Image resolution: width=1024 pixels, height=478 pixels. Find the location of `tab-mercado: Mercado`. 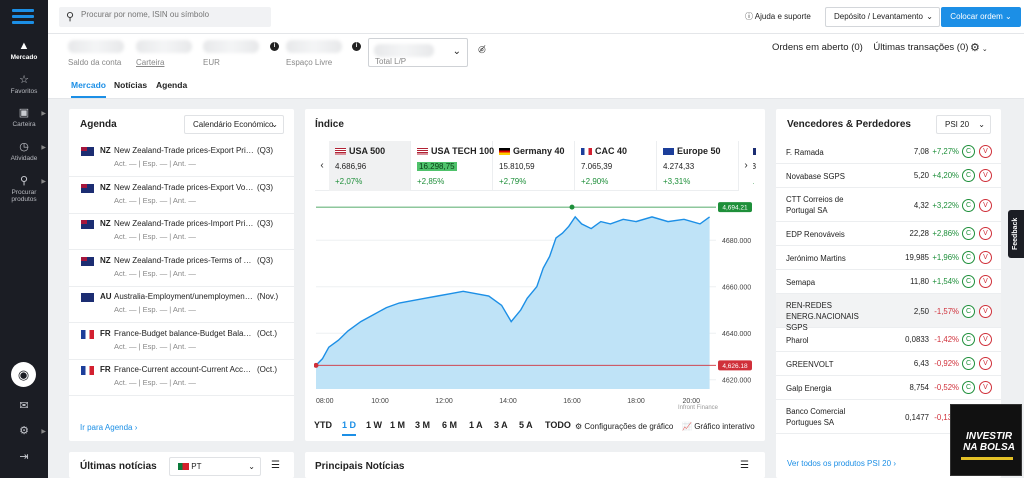

tab-mercado: Mercado is located at coordinates (88, 89).